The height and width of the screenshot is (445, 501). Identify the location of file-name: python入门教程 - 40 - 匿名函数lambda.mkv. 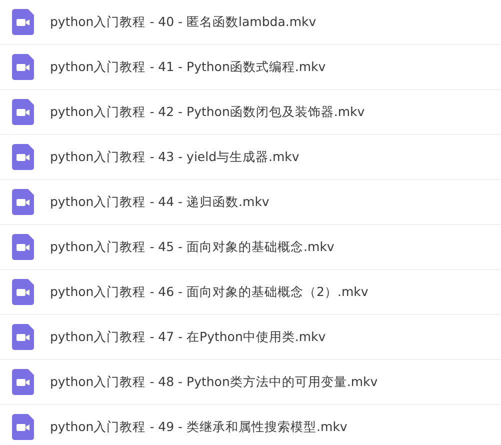
(183, 22).